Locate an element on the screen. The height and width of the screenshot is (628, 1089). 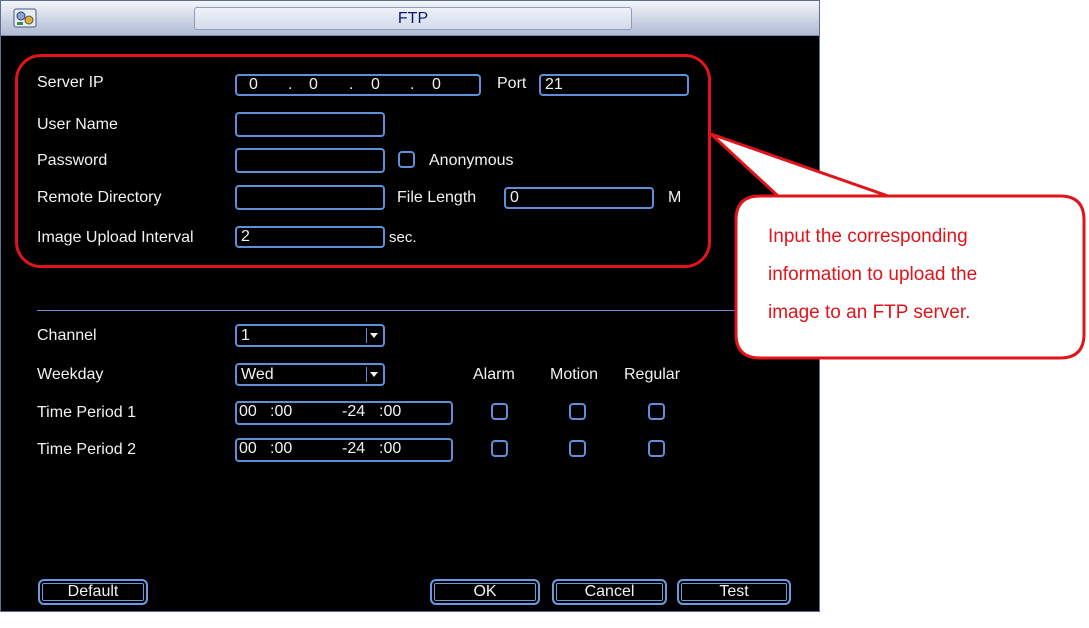
callout-line-2: information to upload the is located at coordinates (873, 274).